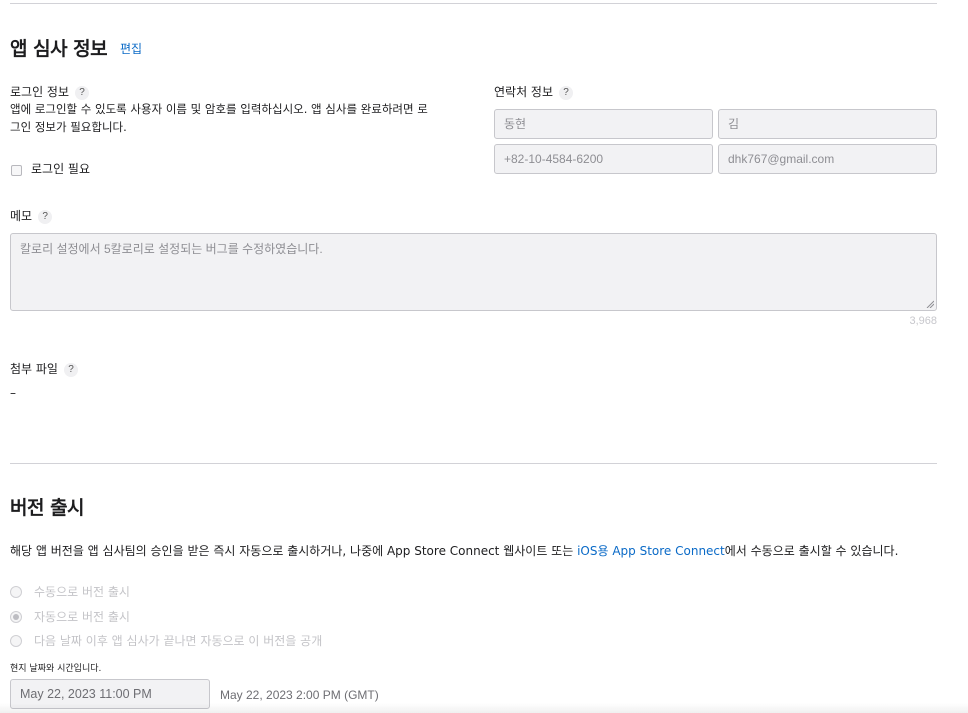 This screenshot has width=968, height=713. I want to click on login-required-label: 로그인 필요, so click(61, 169).